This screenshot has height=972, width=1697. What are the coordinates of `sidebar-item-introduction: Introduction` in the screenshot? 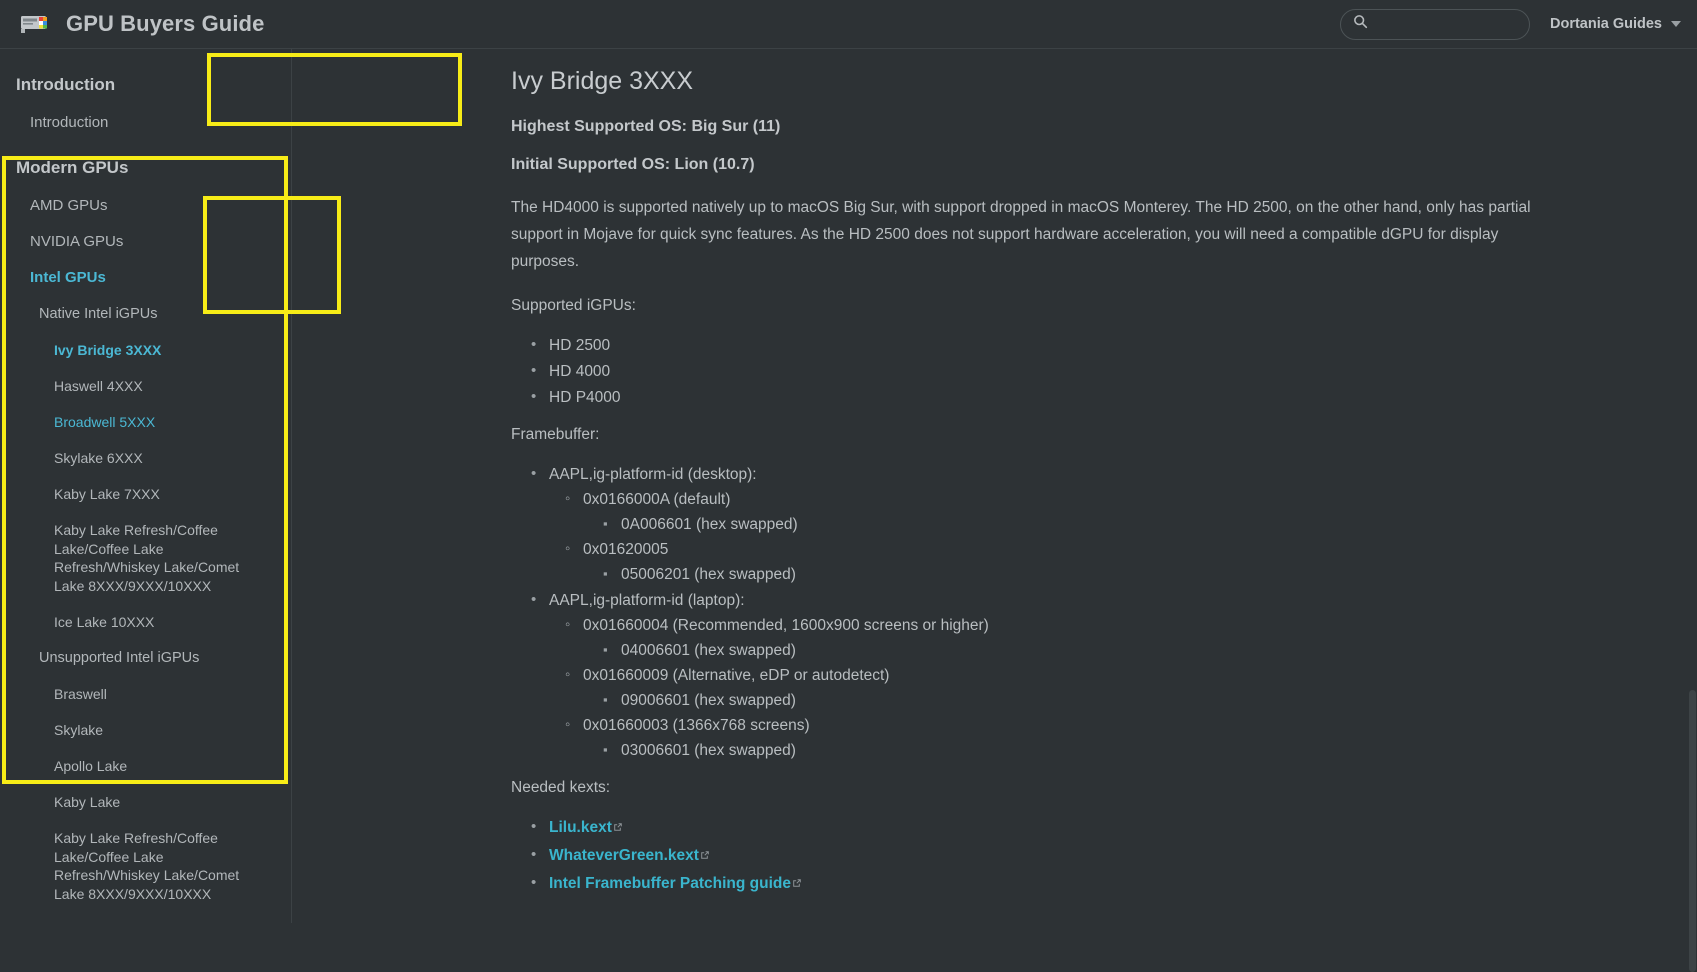 It's located at (145, 123).